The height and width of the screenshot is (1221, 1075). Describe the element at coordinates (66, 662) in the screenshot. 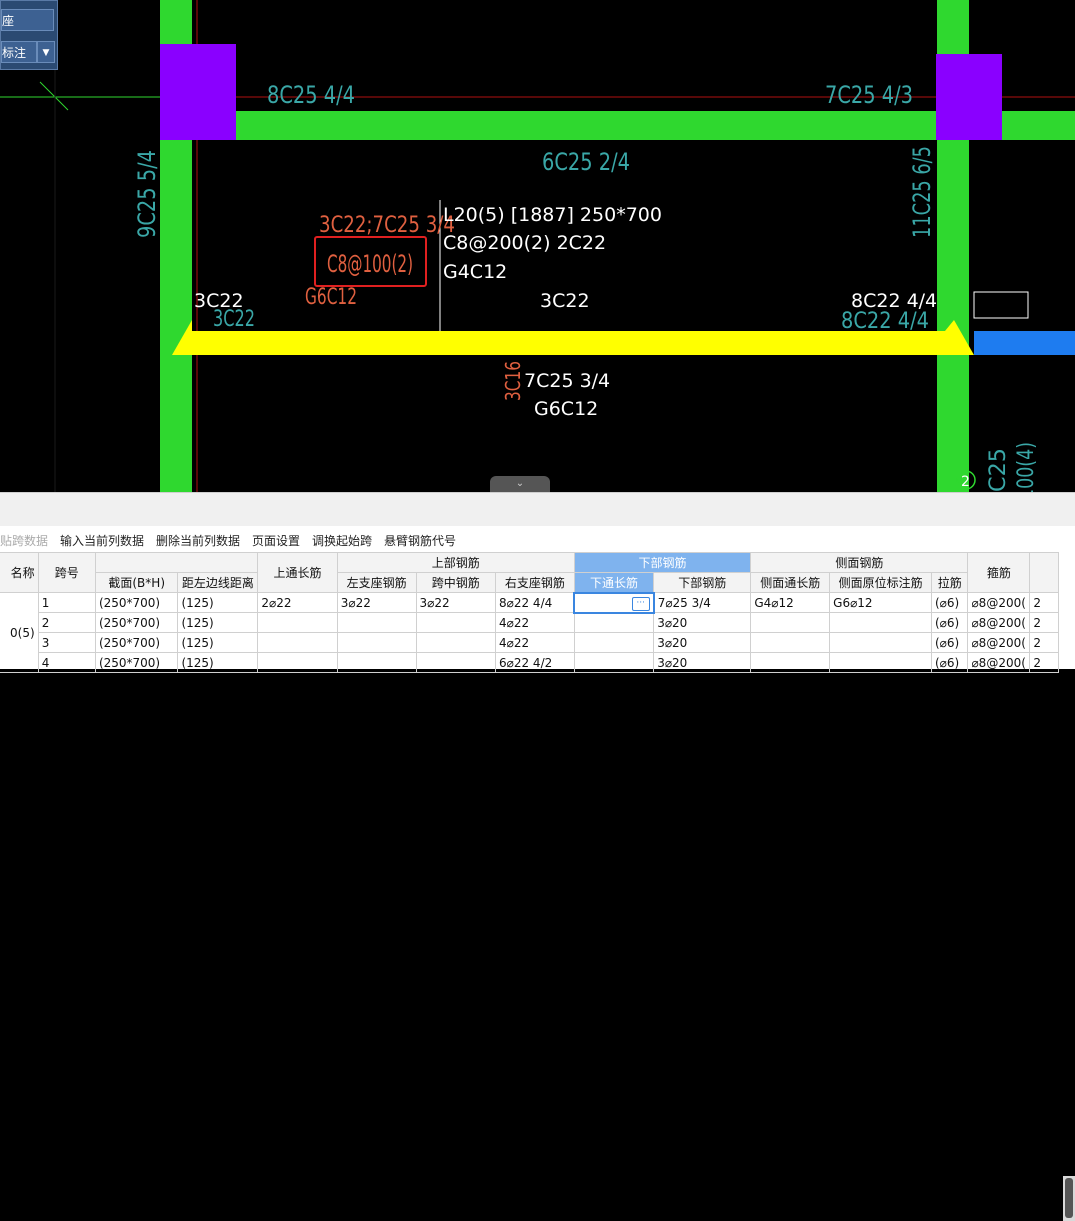

I see `cell-span: 4` at that location.